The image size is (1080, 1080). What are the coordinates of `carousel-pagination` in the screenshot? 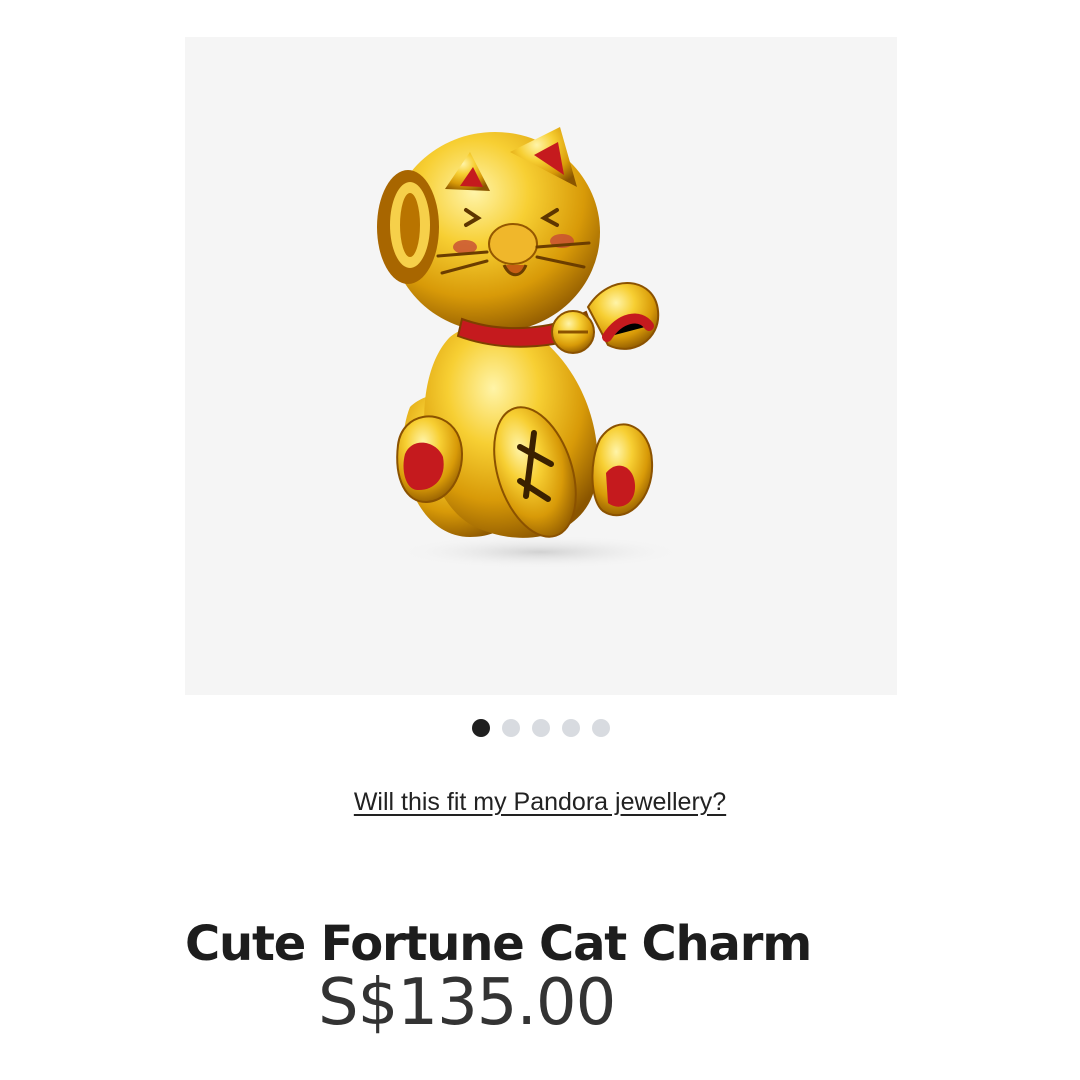 It's located at (540, 730).